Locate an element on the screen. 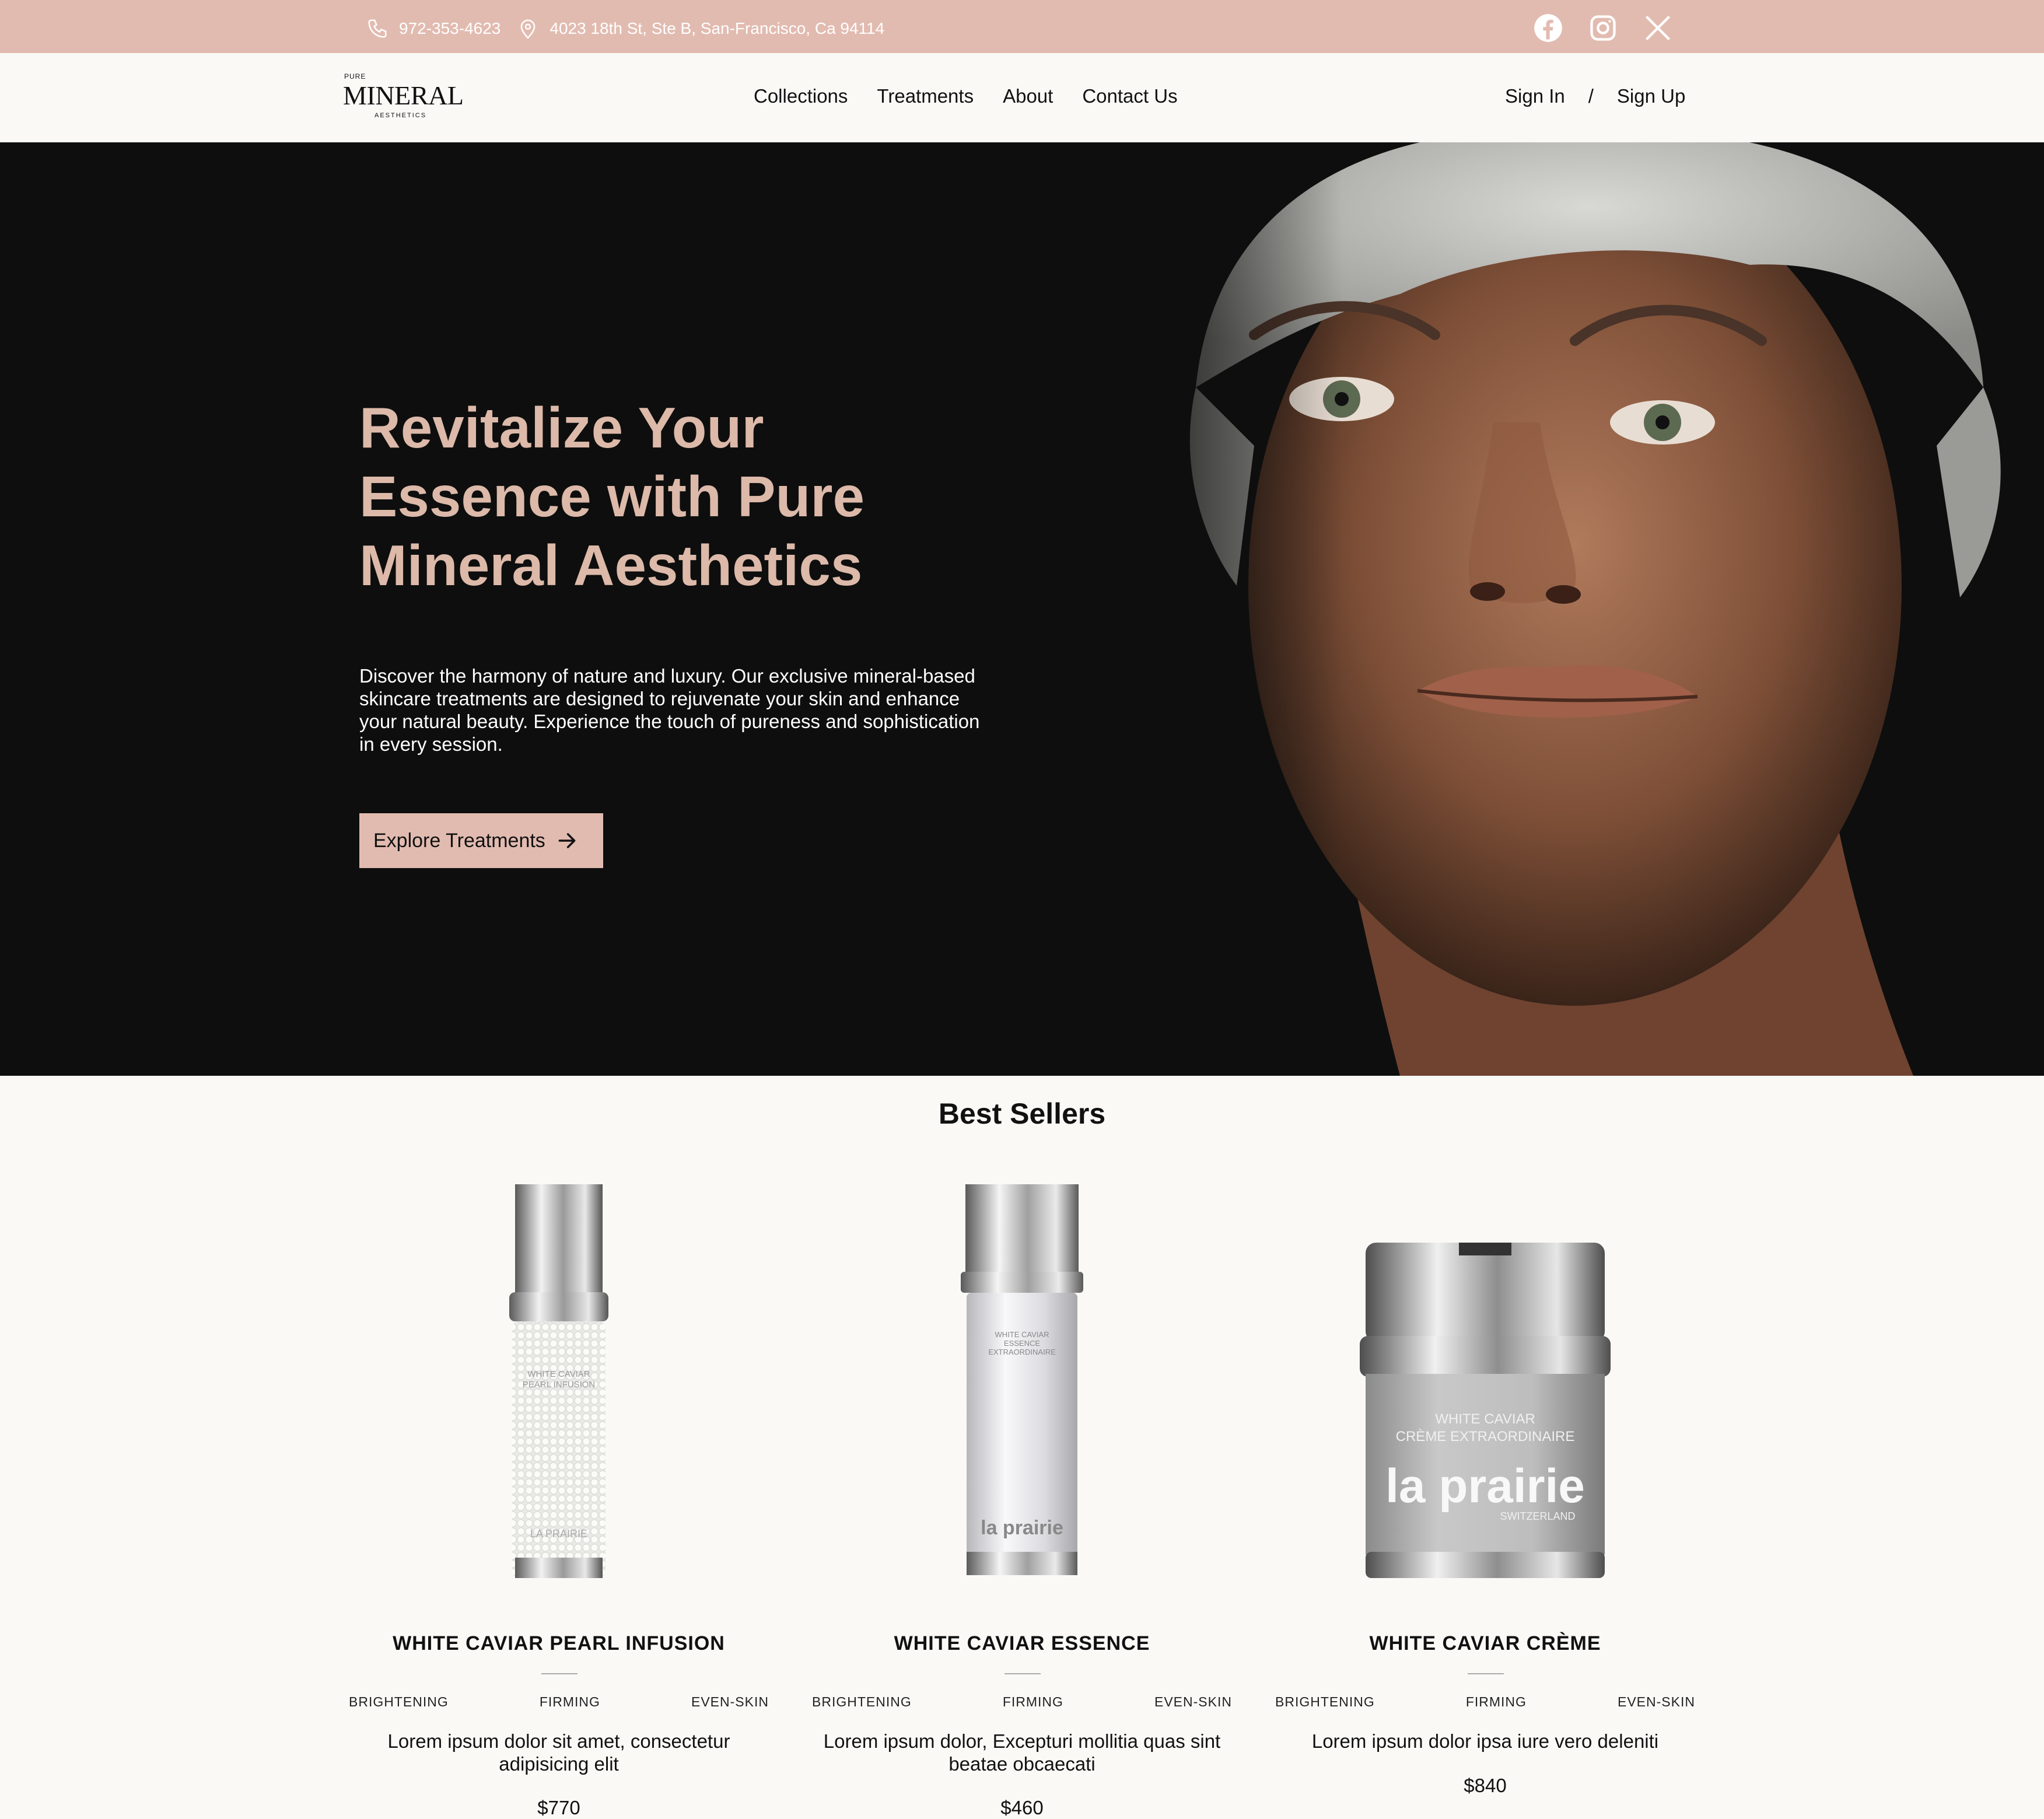  svg-text: CRÈME EXTRAORDINAIRE is located at coordinates (1485, 1436).